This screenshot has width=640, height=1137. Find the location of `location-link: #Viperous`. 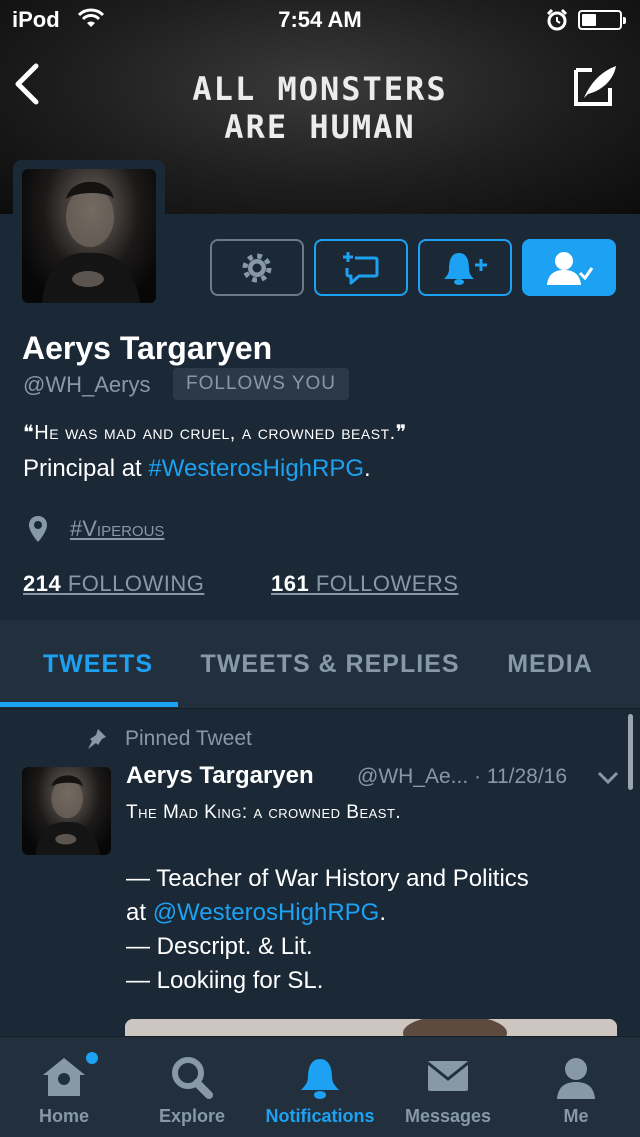

location-link: #Viperous is located at coordinates (117, 529).